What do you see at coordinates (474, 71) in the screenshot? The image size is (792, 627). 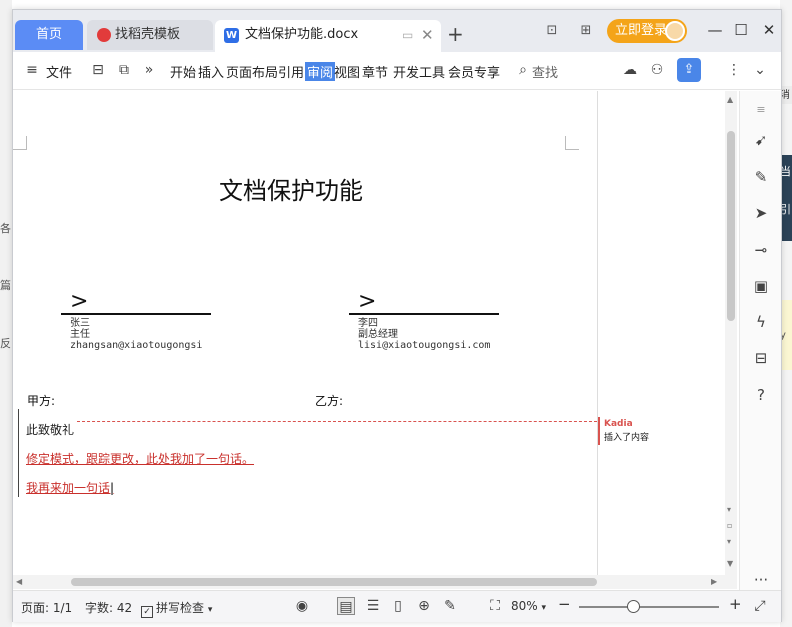 I see `tab-member: 会员专享` at bounding box center [474, 71].